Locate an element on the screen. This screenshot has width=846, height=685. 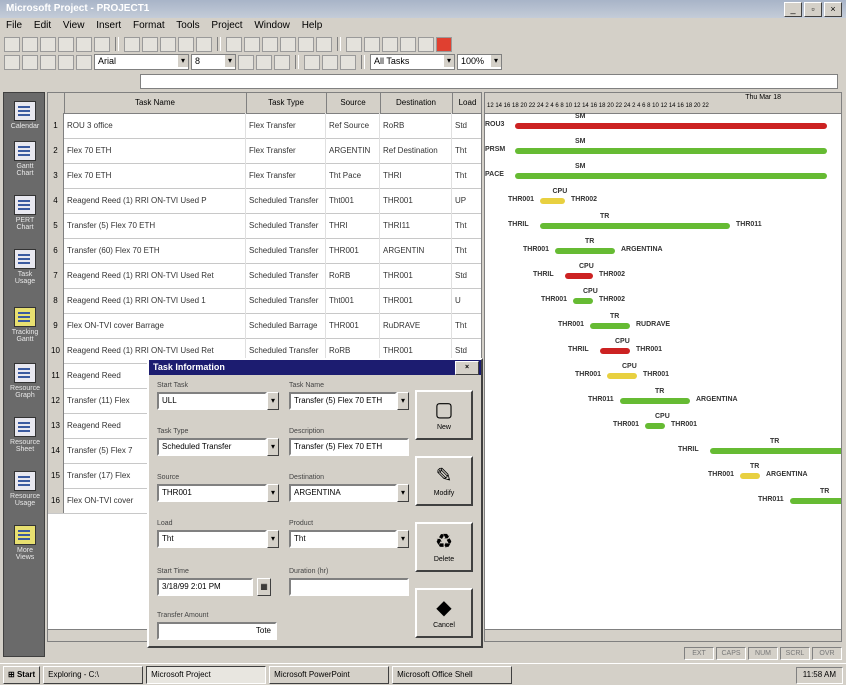
undo-icon is located at coordinates (204, 44).